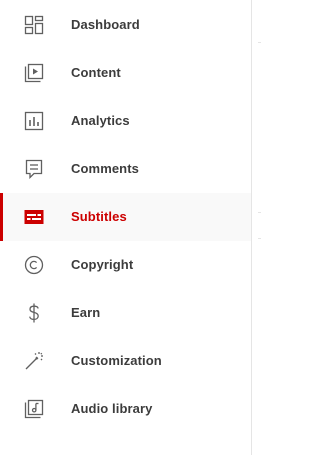 The image size is (320, 455). I want to click on sidebar-item-label: Analytics, so click(100, 120).